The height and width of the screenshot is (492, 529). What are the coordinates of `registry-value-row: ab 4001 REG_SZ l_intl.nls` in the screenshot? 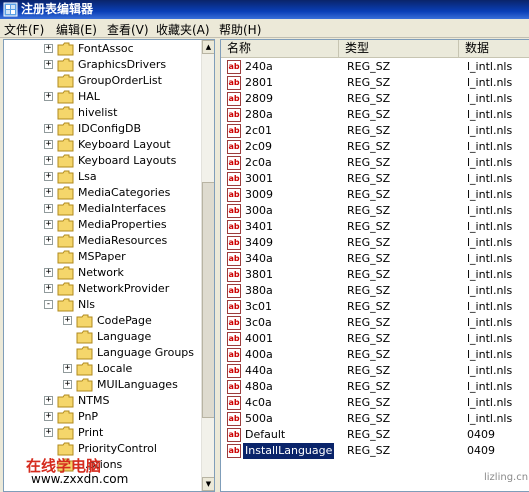 It's located at (375, 339).